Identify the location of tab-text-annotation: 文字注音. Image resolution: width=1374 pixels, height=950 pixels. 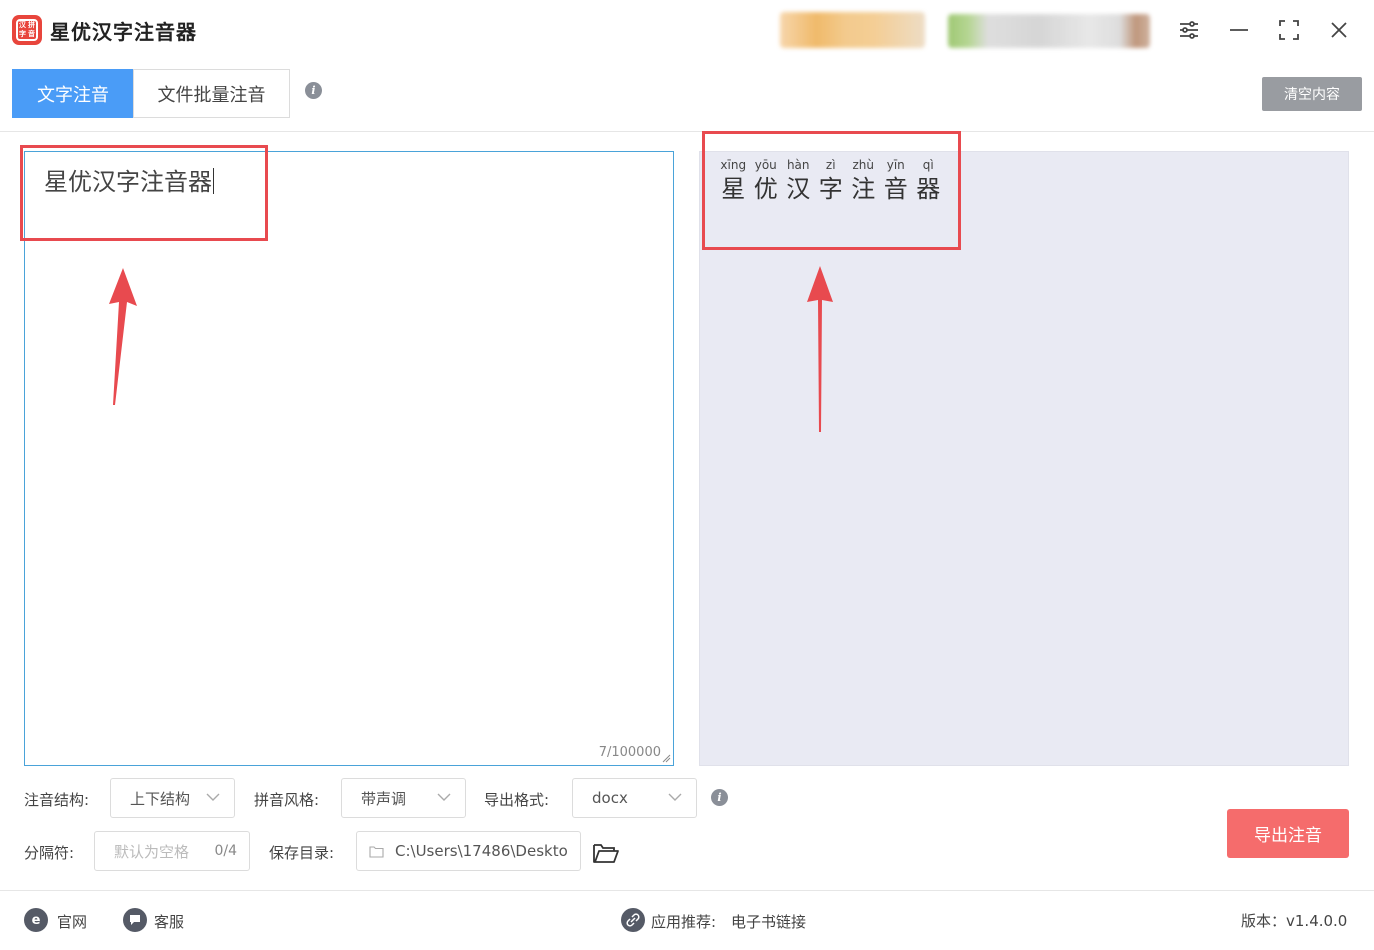
(73, 93).